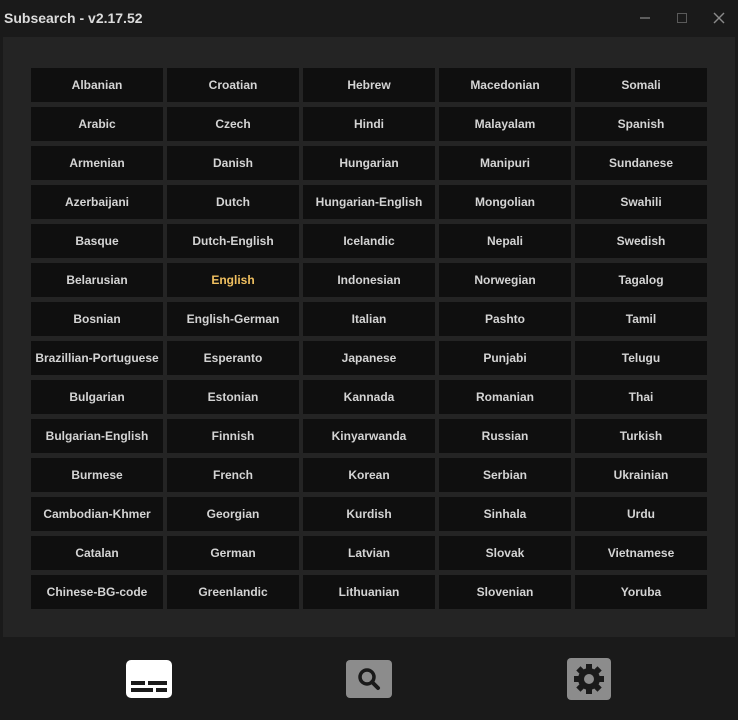 The image size is (738, 720). I want to click on language-button-swedish: Swedish, so click(641, 241).